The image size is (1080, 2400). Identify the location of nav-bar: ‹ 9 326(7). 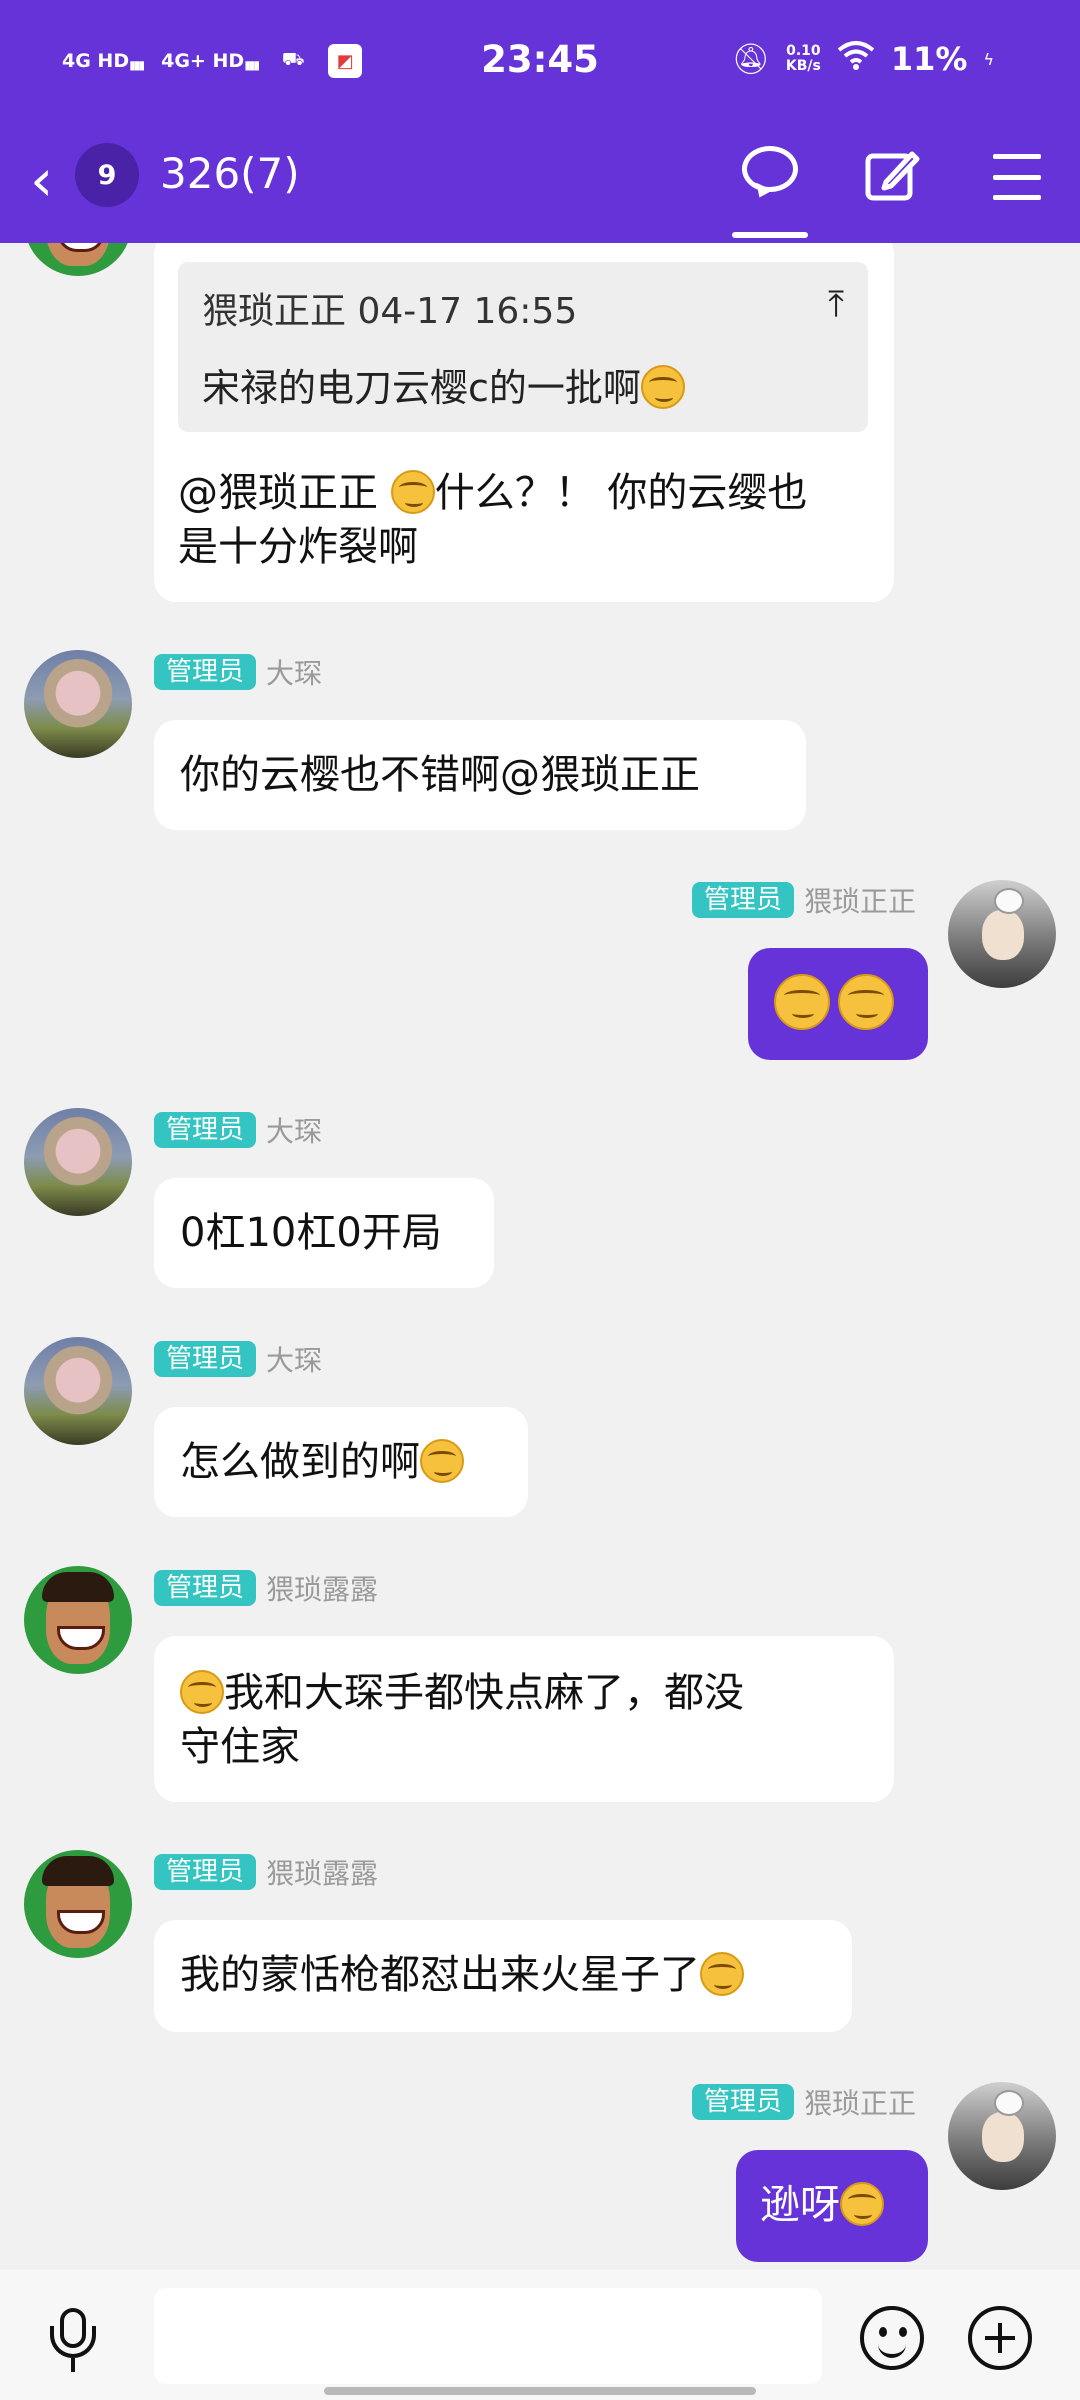
(540, 181).